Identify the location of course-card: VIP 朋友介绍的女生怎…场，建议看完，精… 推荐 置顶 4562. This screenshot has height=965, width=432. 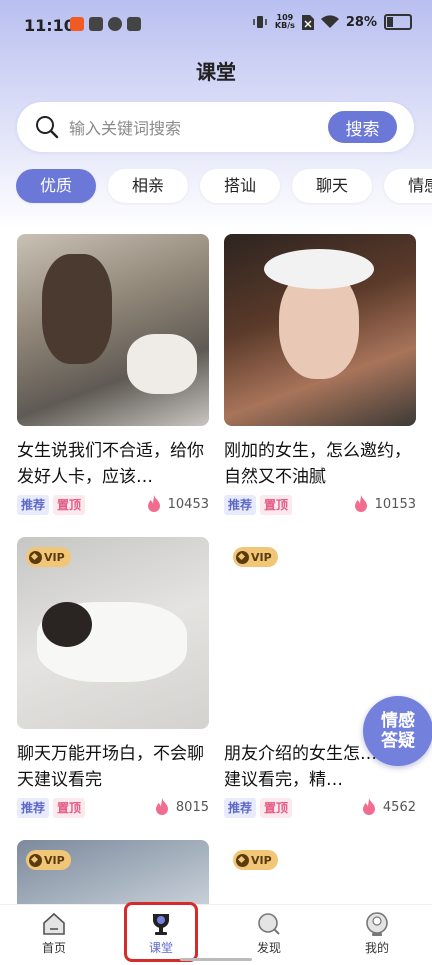
(320, 678).